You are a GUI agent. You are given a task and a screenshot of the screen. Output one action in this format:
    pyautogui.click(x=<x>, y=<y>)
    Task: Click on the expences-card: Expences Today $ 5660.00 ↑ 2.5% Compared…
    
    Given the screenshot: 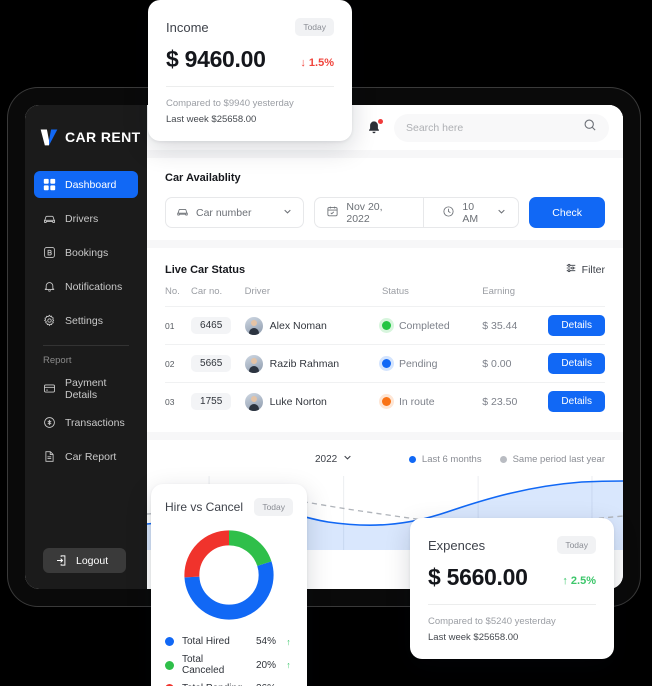 What is the action you would take?
    pyautogui.click(x=512, y=588)
    